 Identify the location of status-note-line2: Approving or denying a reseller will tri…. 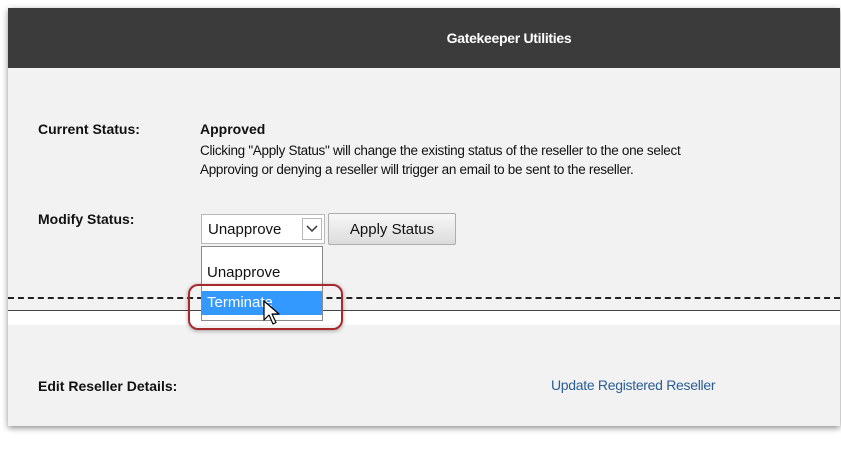
(417, 169).